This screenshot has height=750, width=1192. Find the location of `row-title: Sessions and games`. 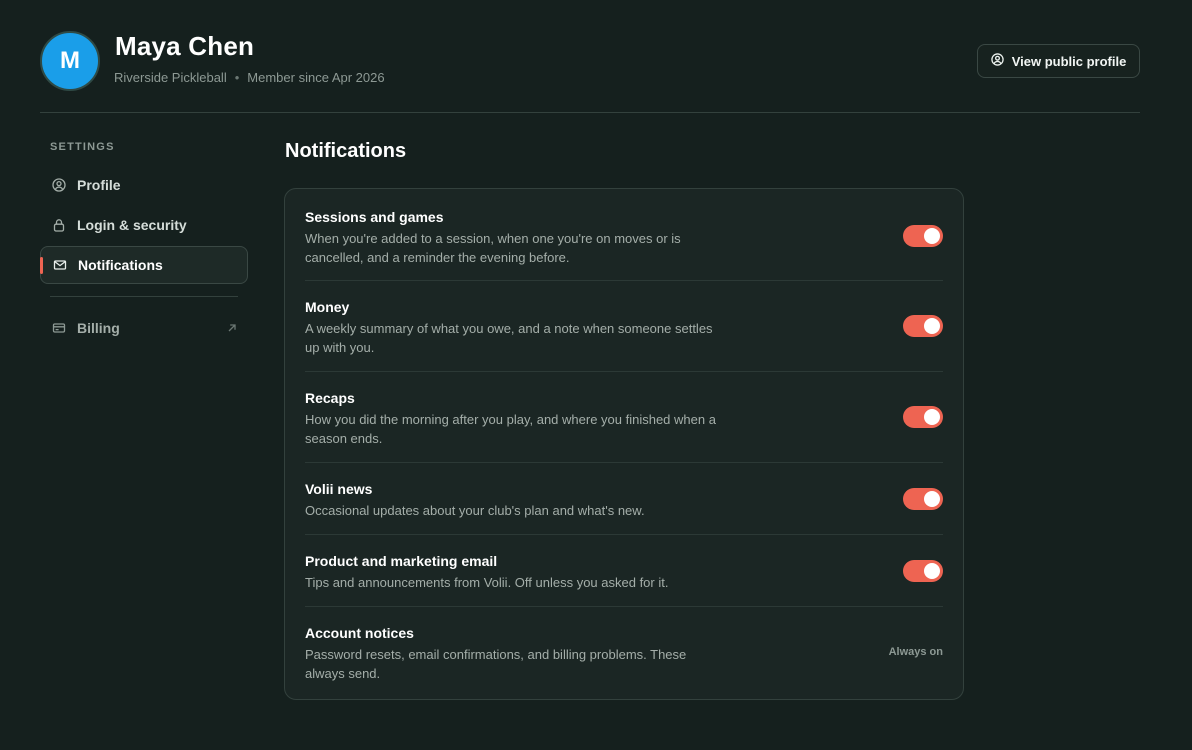

row-title: Sessions and games is located at coordinates (374, 217).